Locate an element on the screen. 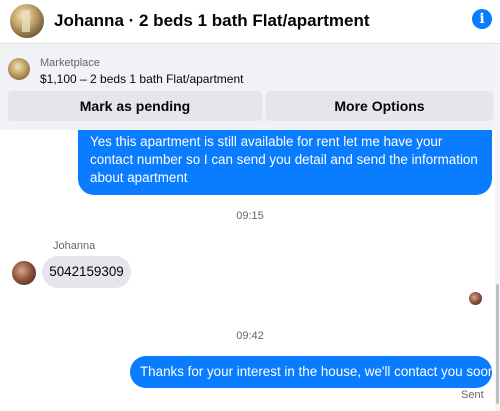 The image size is (500, 411). conversation-title: Johanna · 2 beds 1 bath Flat/apartment is located at coordinates (212, 21).